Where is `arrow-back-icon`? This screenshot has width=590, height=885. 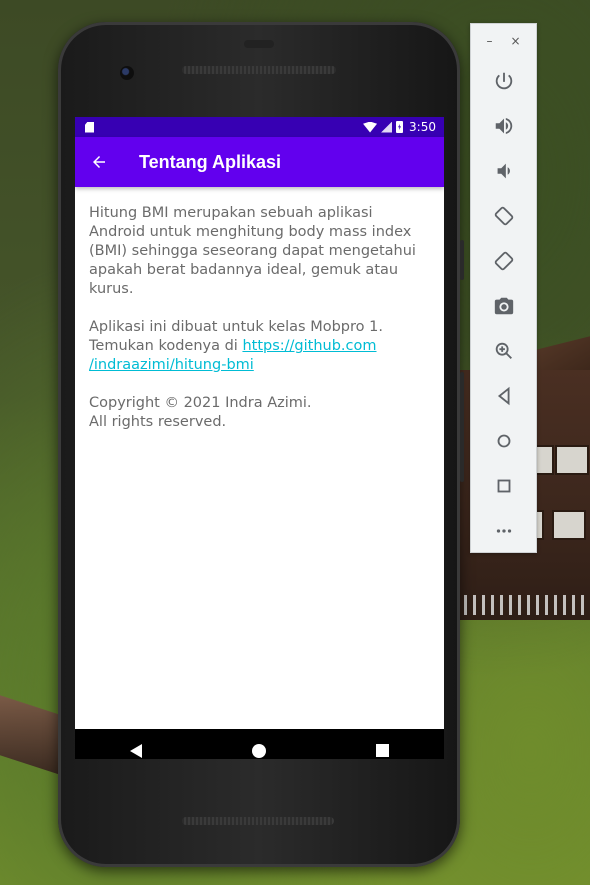
arrow-back-icon is located at coordinates (99, 162).